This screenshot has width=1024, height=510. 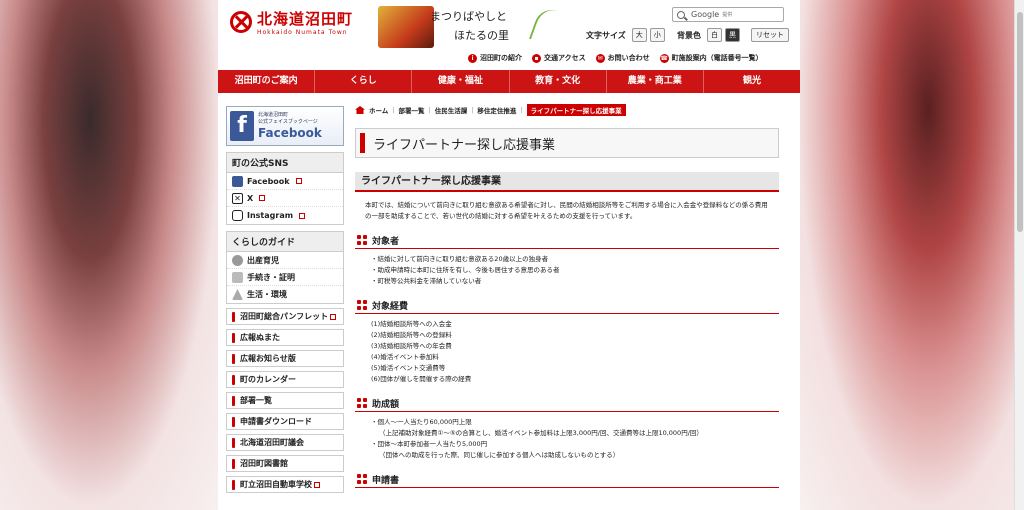 What do you see at coordinates (263, 260) in the screenshot?
I see `guide-childbirth-label: 出産育児` at bounding box center [263, 260].